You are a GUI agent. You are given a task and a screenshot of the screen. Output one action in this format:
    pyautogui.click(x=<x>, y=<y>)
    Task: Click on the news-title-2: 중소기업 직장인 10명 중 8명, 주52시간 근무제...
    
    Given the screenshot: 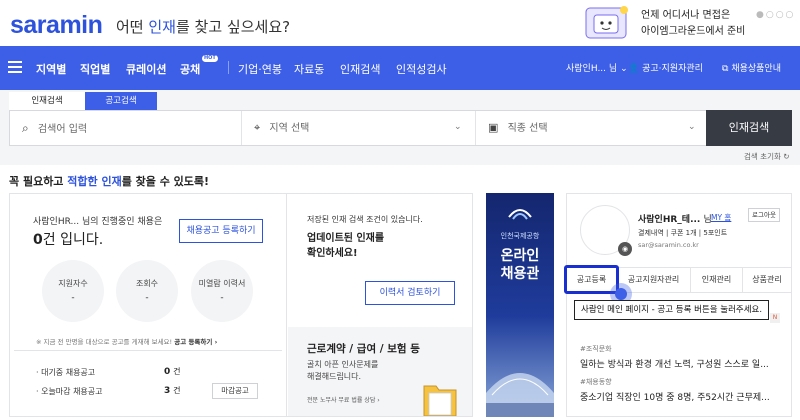 What is the action you would take?
    pyautogui.click(x=675, y=396)
    